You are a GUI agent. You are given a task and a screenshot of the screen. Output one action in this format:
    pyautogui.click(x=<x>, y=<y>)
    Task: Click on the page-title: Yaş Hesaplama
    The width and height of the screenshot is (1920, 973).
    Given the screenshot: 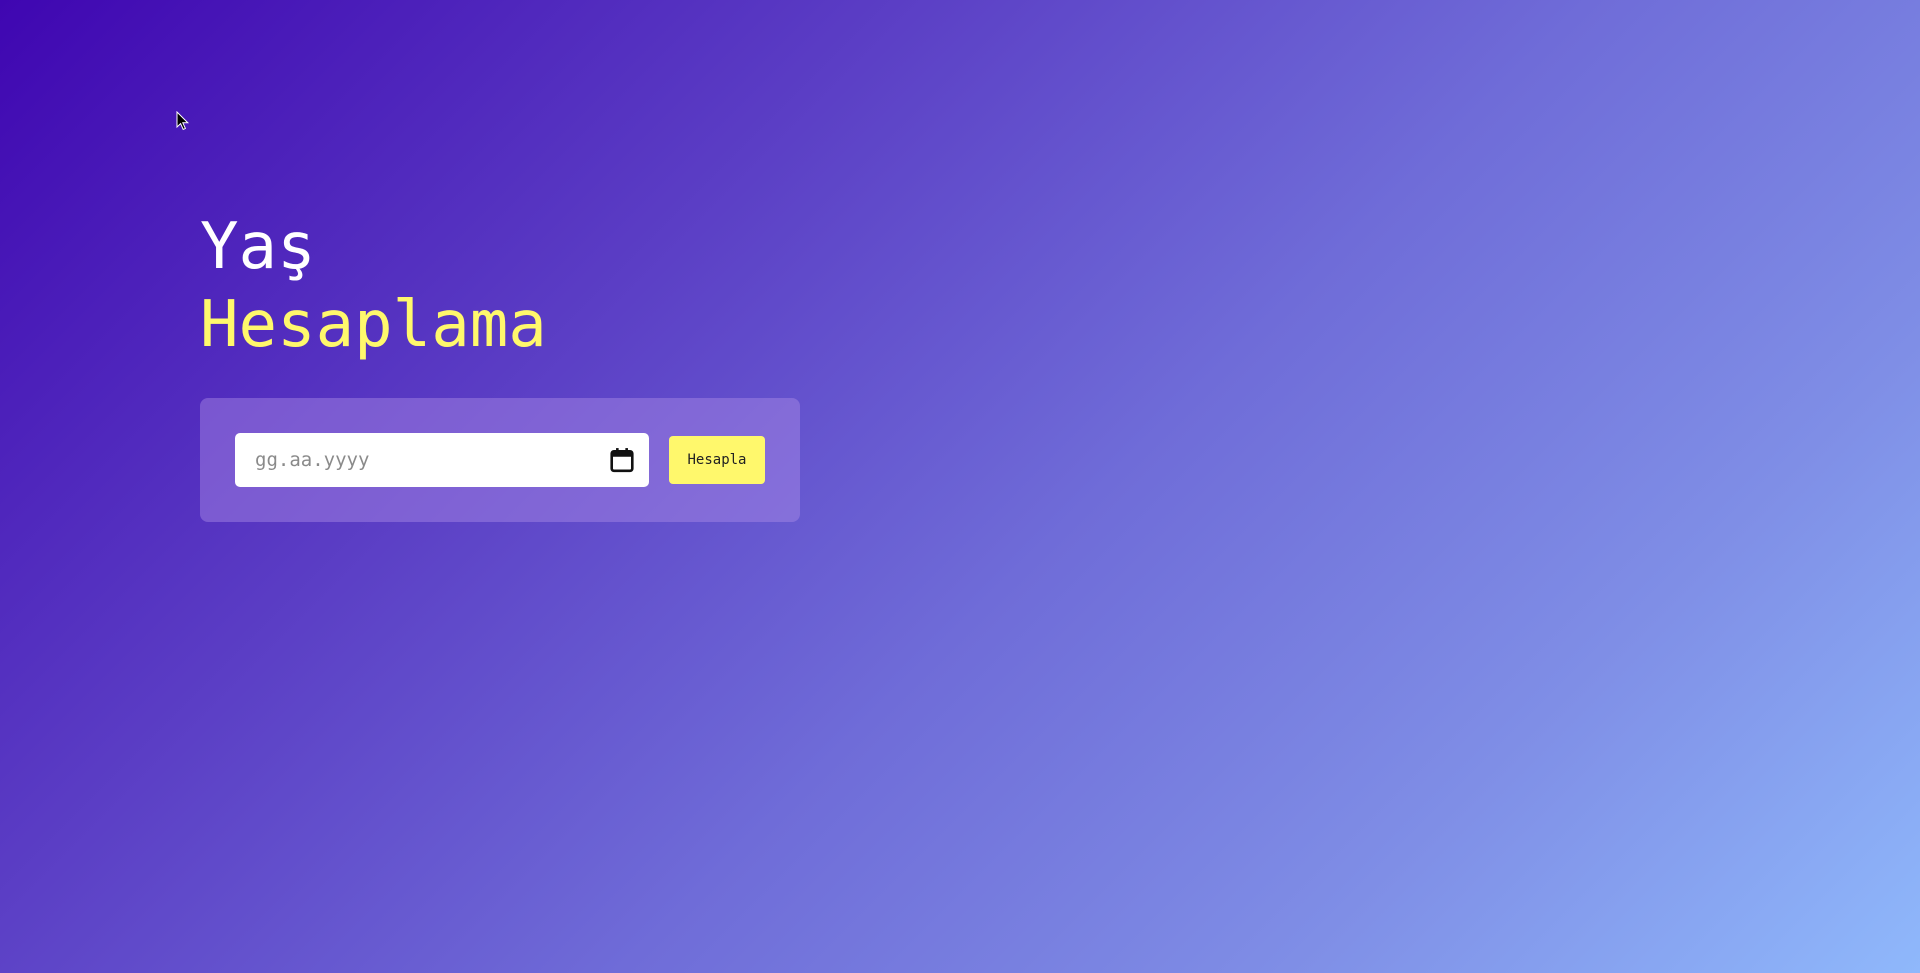 What is the action you would take?
    pyautogui.click(x=373, y=286)
    